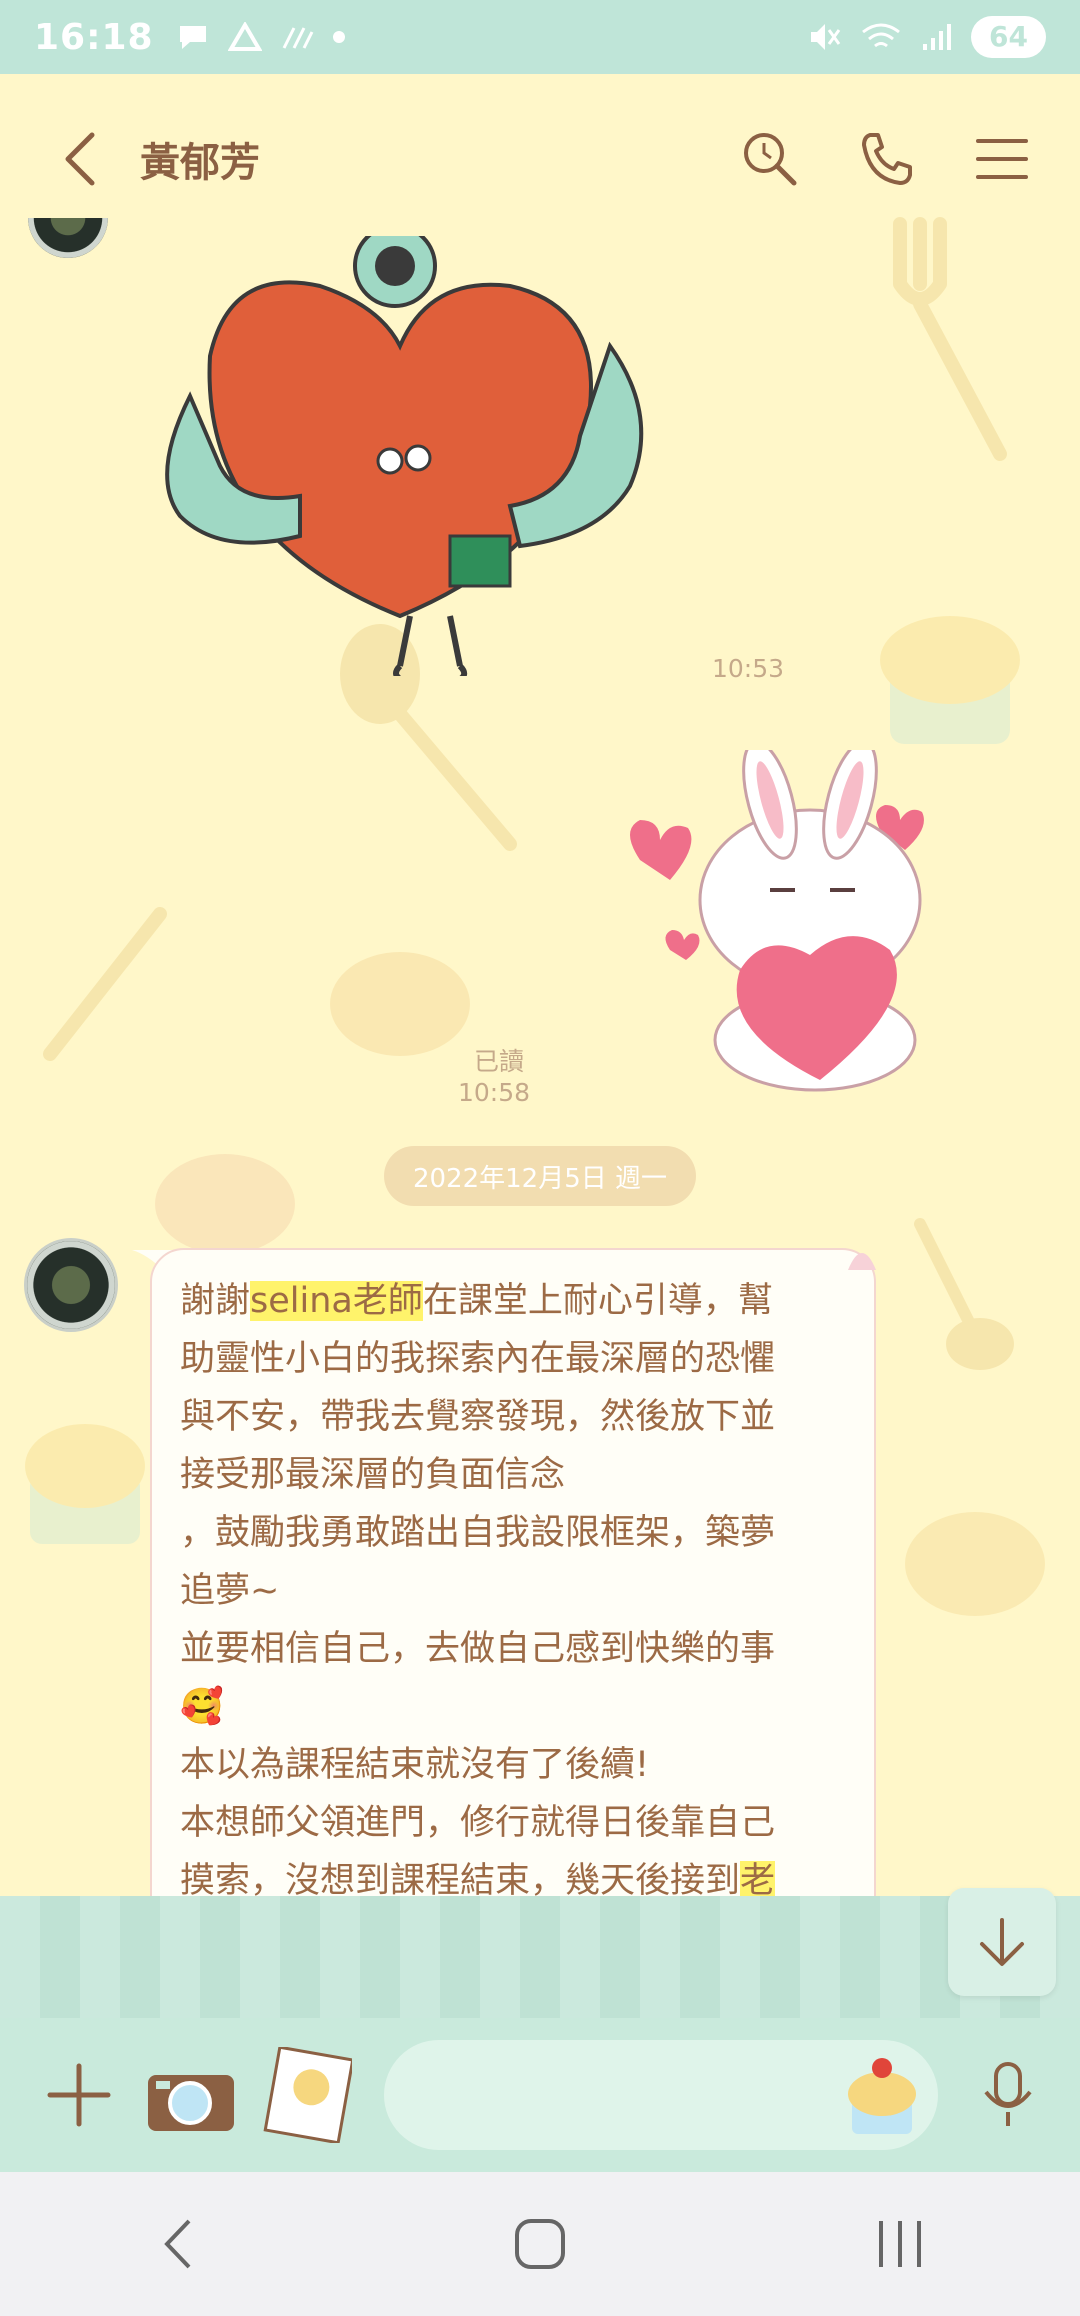 This screenshot has width=1080, height=2316. I want to click on message-line: 接受那最深層的負面信念, so click(513, 1475).